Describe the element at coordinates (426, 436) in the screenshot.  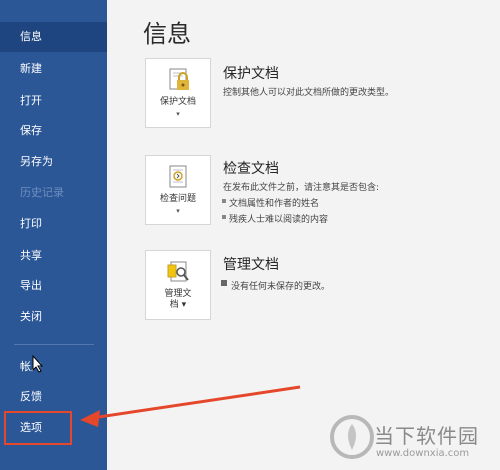
I see `watermark-name: 当下软件园` at that location.